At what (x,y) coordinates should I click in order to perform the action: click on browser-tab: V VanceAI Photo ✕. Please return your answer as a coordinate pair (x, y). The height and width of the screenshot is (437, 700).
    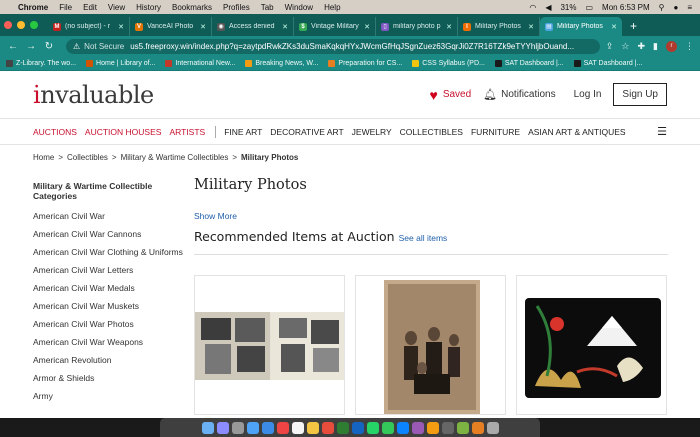
    Looking at the image, I should click on (171, 26).